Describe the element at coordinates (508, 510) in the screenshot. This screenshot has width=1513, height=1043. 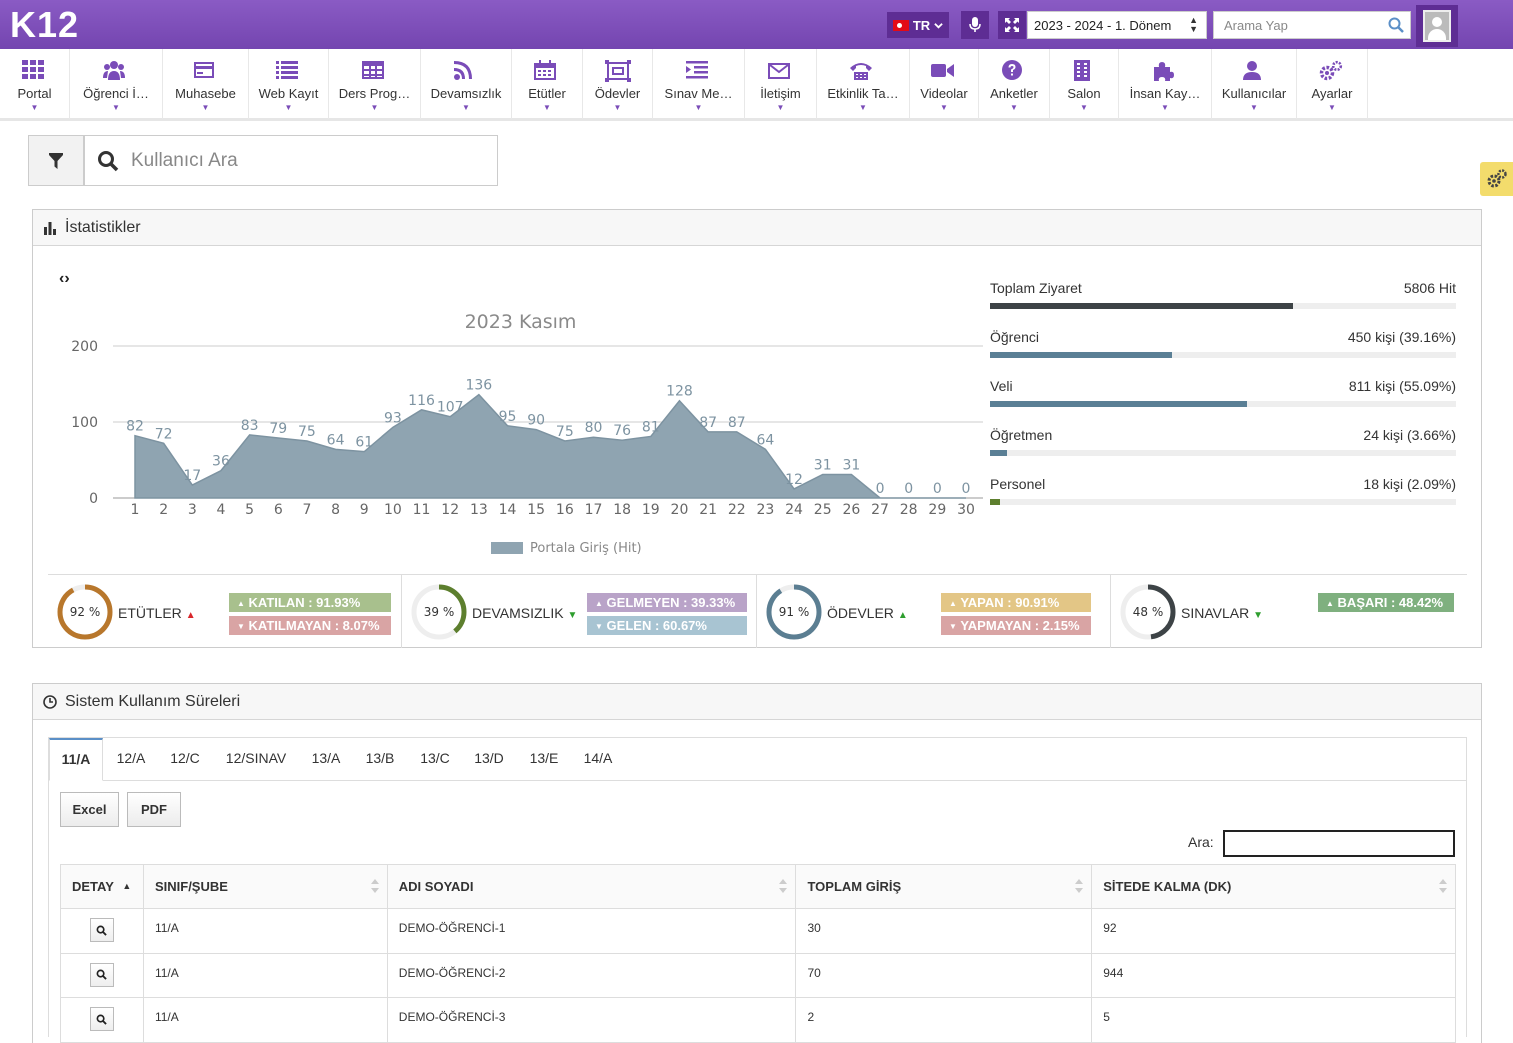
I see `x-tick-label: 14` at that location.